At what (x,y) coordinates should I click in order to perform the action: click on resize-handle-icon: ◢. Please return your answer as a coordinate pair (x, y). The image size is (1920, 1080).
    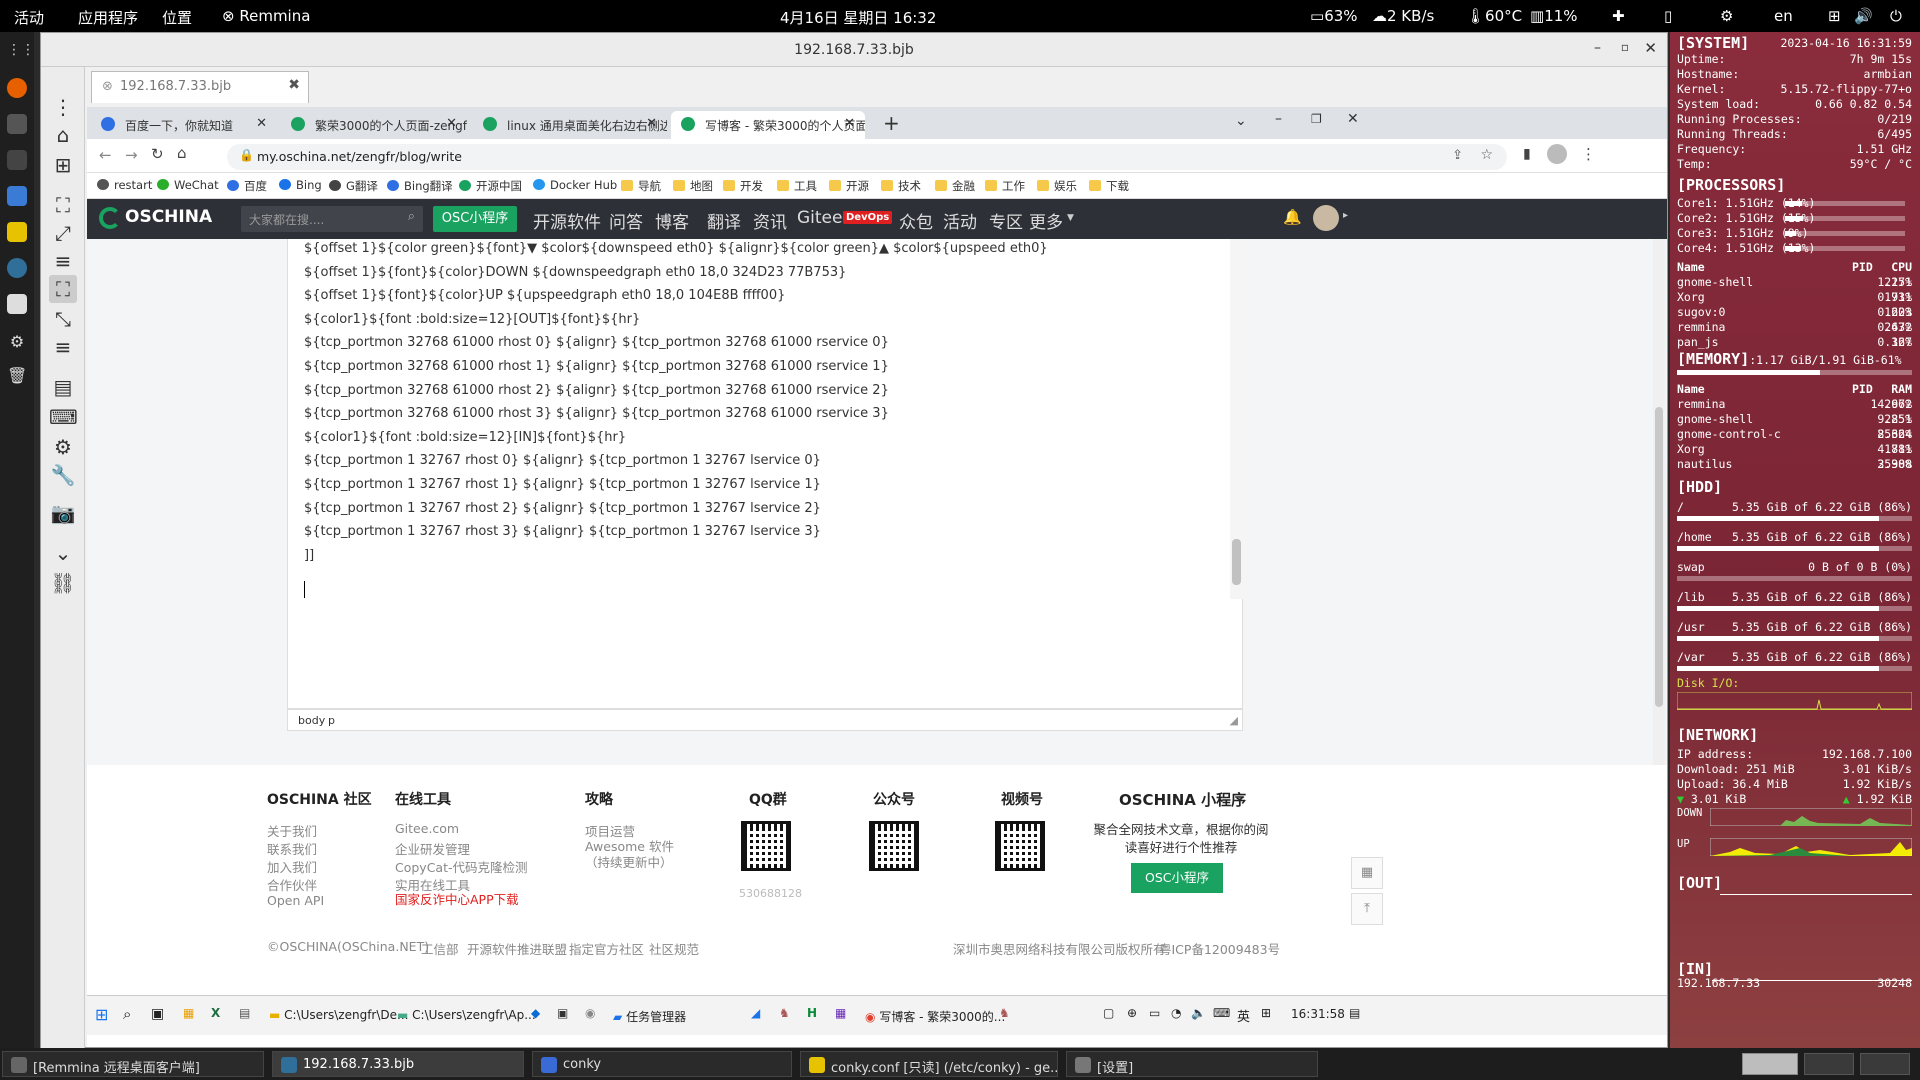
    Looking at the image, I should click on (1234, 720).